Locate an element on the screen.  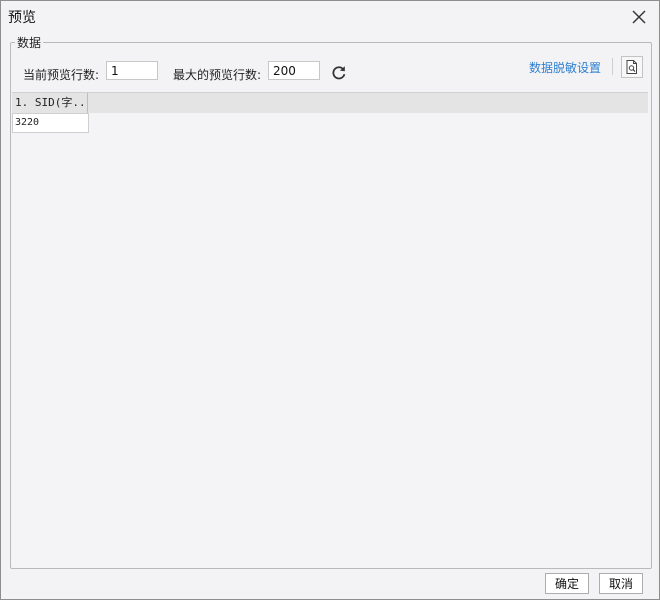
cancel-button: 取消 is located at coordinates (621, 583).